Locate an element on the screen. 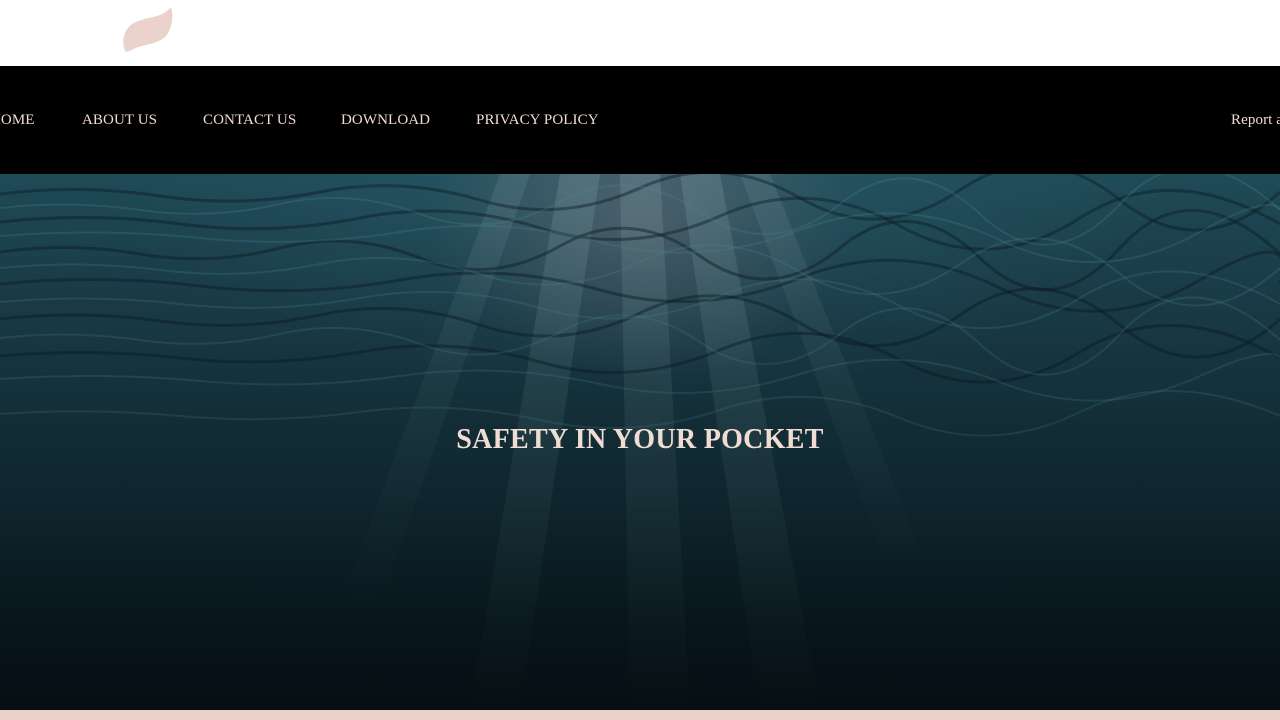  top-header is located at coordinates (640, 33).